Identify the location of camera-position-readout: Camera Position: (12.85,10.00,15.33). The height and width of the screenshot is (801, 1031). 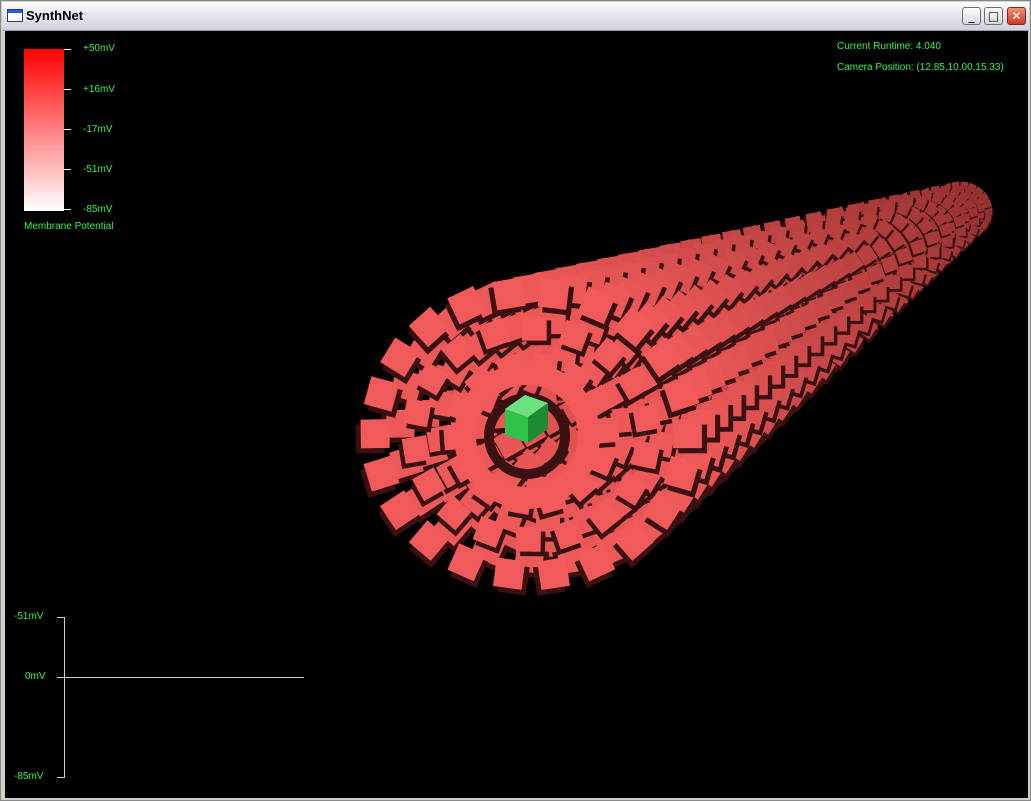
(920, 67).